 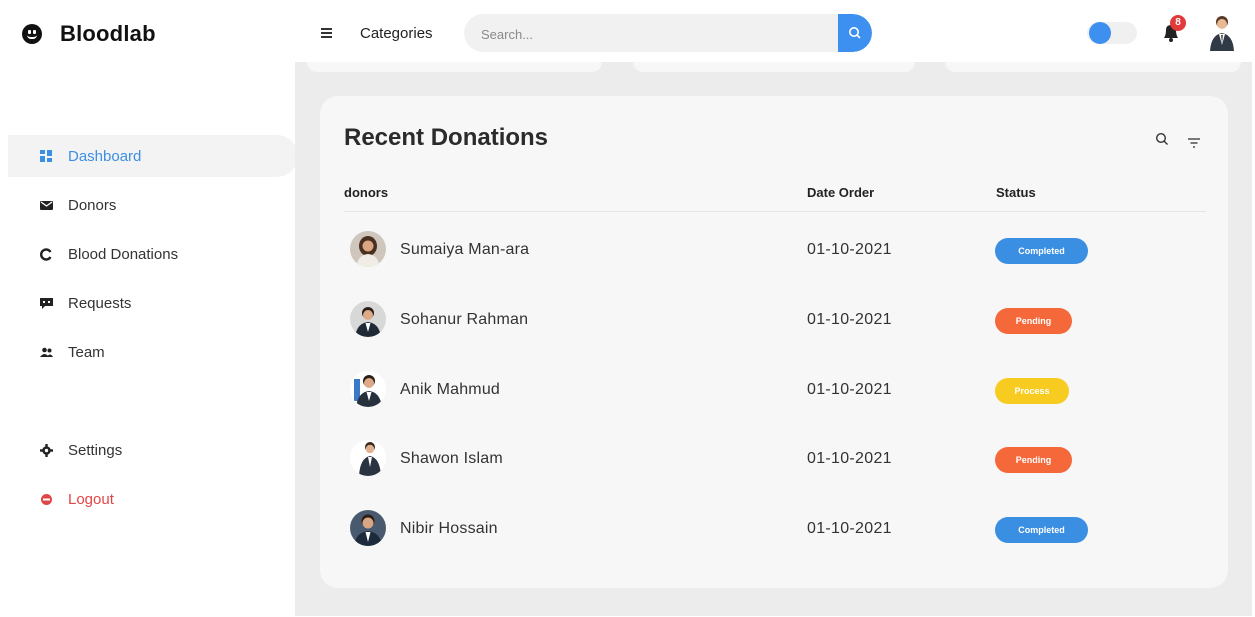 What do you see at coordinates (775, 465) in the screenshot?
I see `table-row: Shawon Islam 01-10-2021 Pending` at bounding box center [775, 465].